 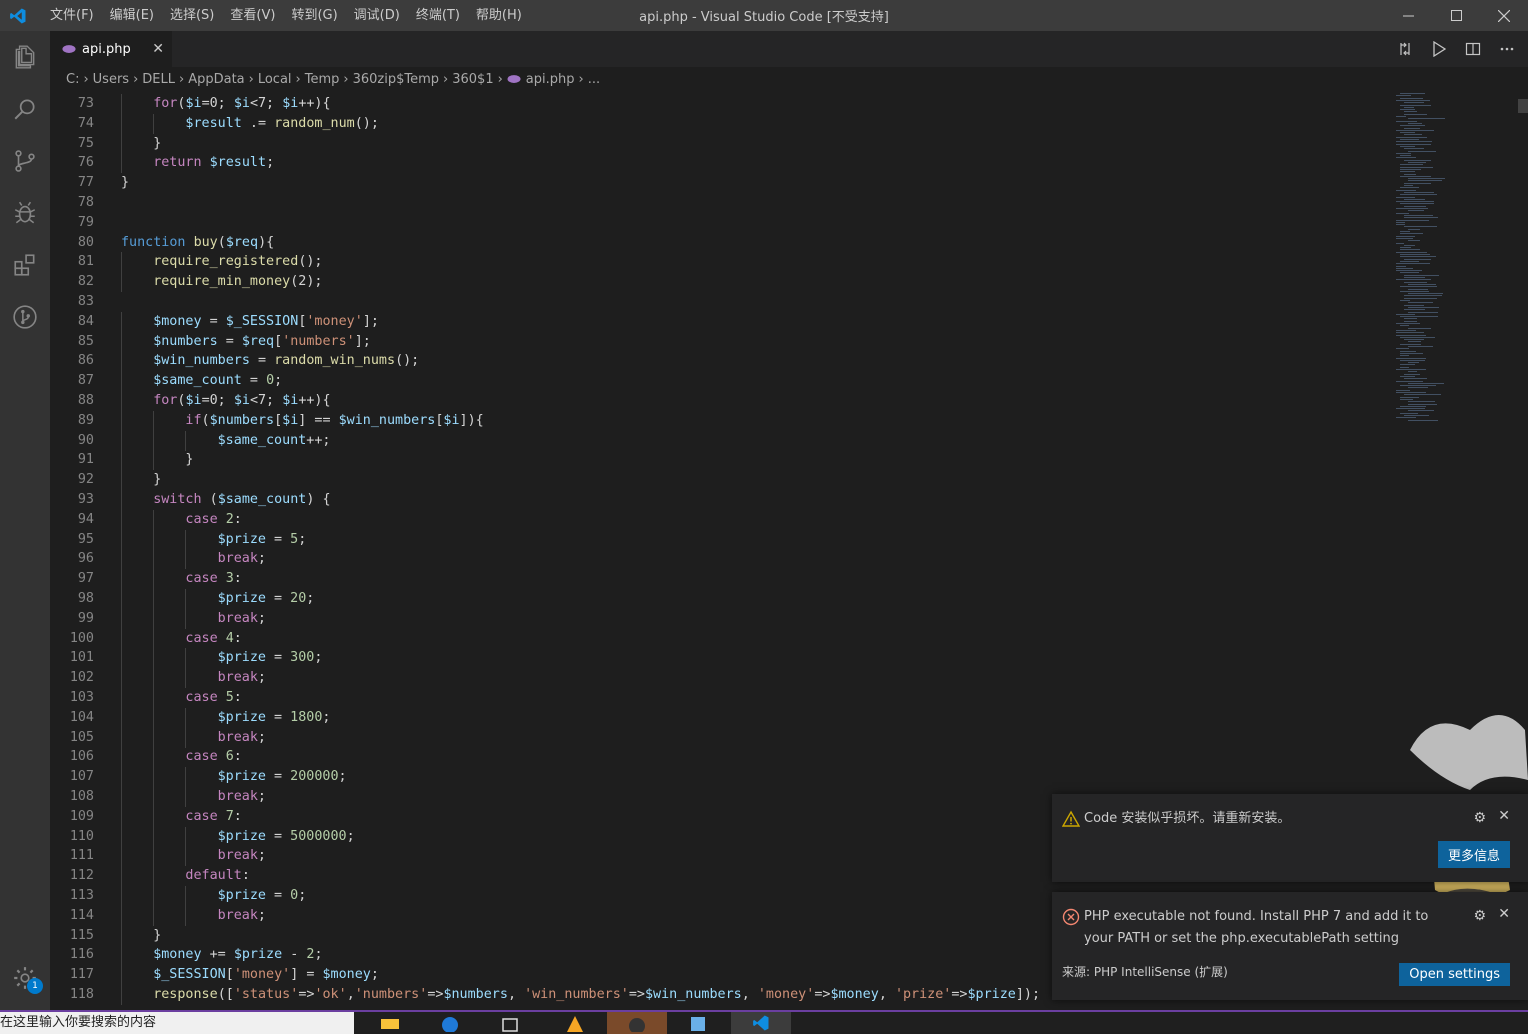 What do you see at coordinates (721, 757) in the screenshot?
I see `code-line: 106 case 6:` at bounding box center [721, 757].